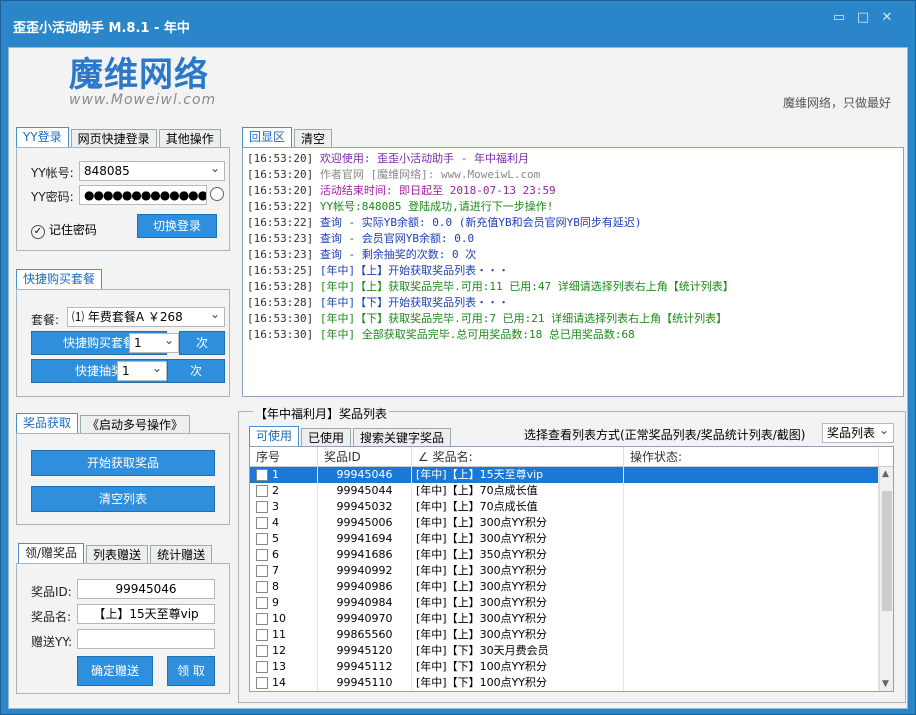 The height and width of the screenshot is (715, 916). I want to click on tab-quick-purchase: 快捷购买套餐, so click(59, 280).